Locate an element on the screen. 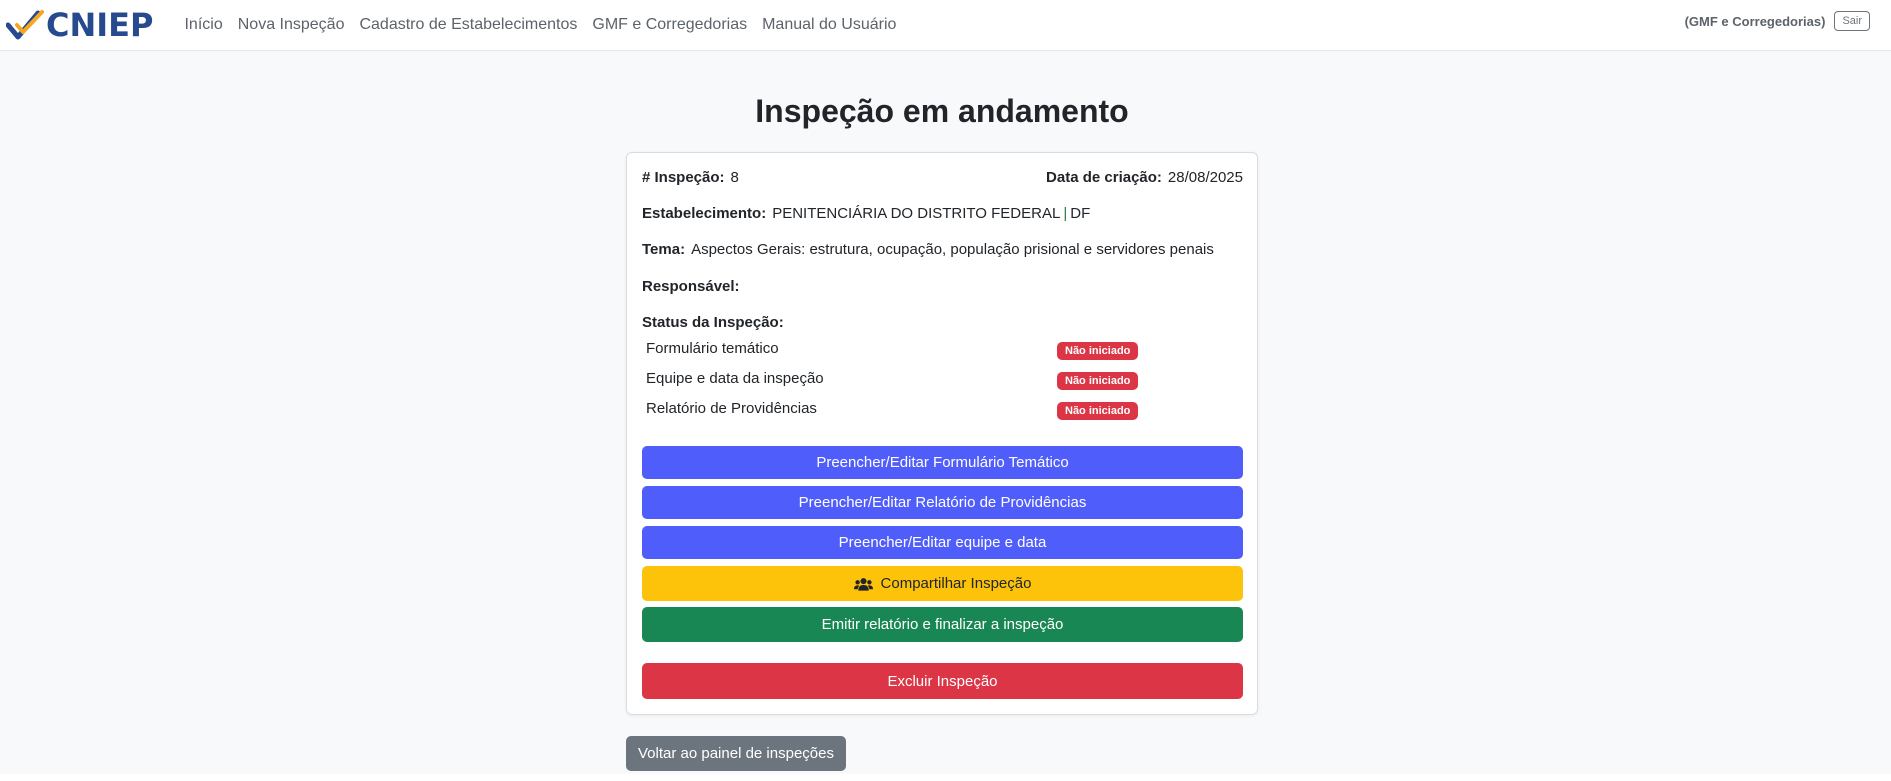 Image resolution: width=1891 pixels, height=781 pixels. users-icon is located at coordinates (863, 584).